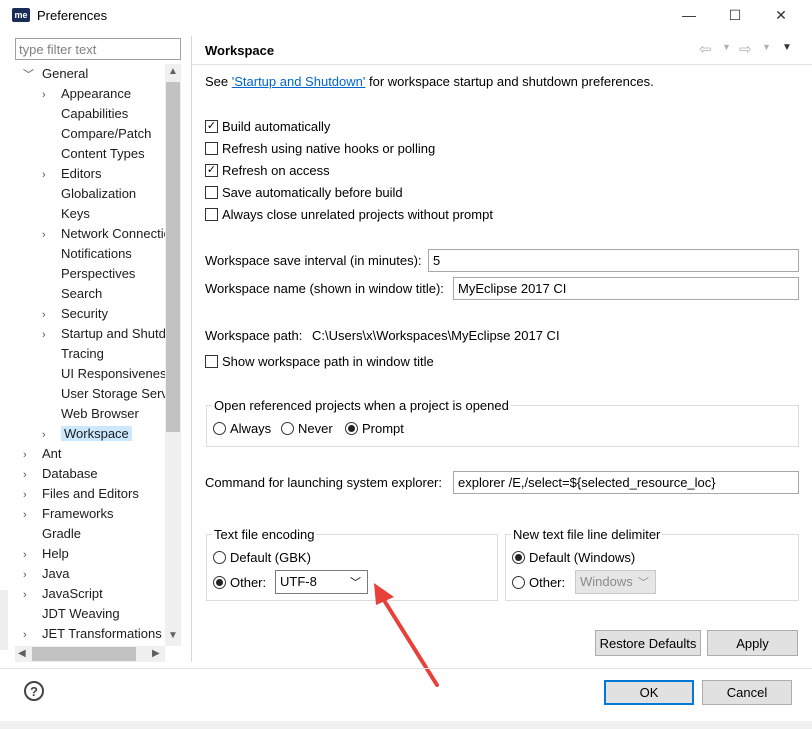  I want to click on help-icon: ?, so click(34, 691).